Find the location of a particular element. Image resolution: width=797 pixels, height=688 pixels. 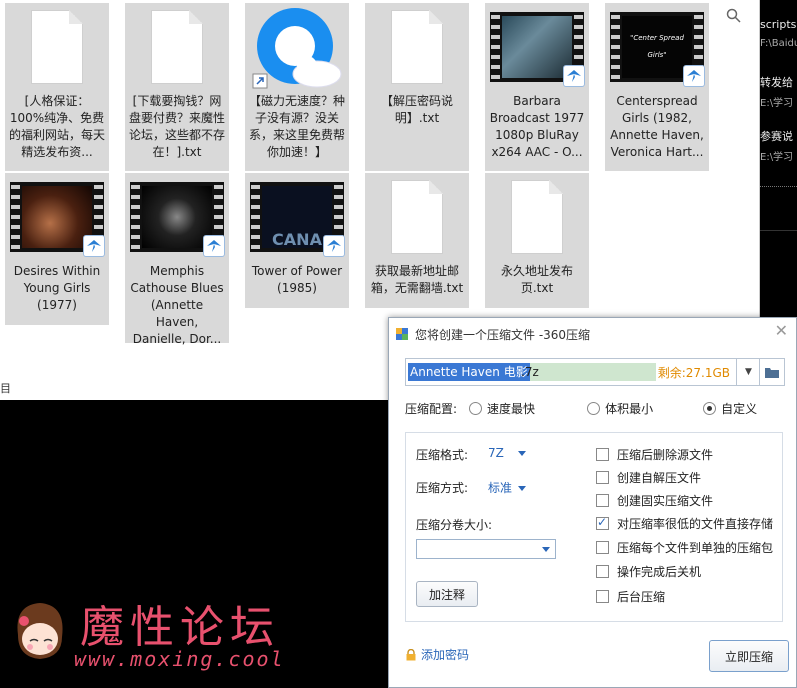

method-select: 标准 is located at coordinates (507, 487).